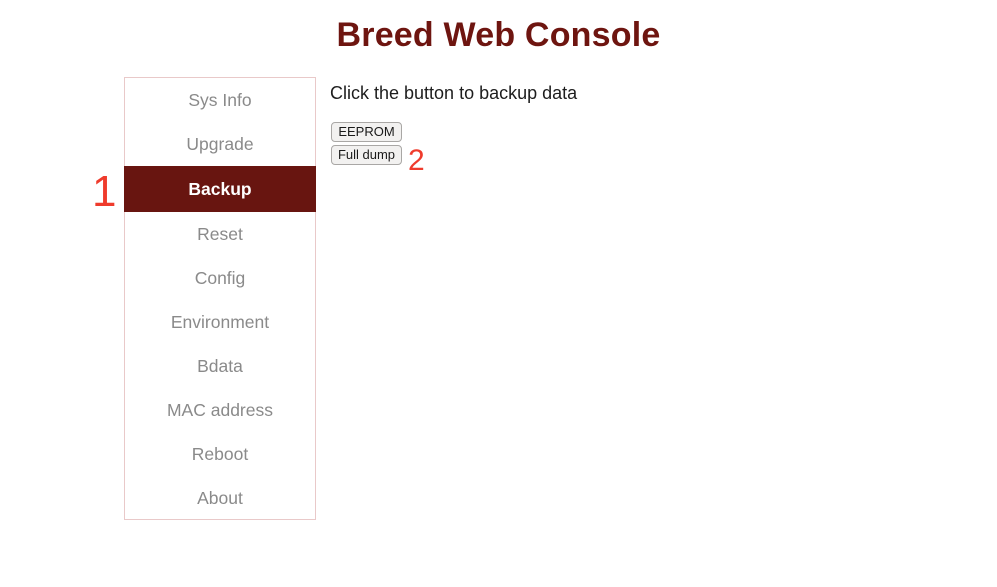 The width and height of the screenshot is (997, 587). I want to click on backup-instruction-text: Click the button to backup data, so click(454, 93).